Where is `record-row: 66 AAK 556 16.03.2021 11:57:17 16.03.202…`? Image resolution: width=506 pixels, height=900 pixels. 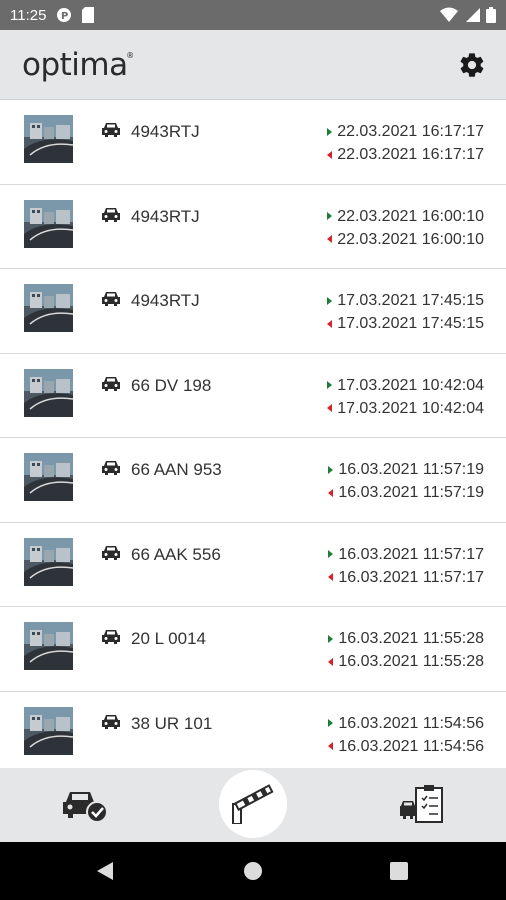
record-row: 66 AAK 556 16.03.2021 11:57:17 16.03.202… is located at coordinates (253, 565).